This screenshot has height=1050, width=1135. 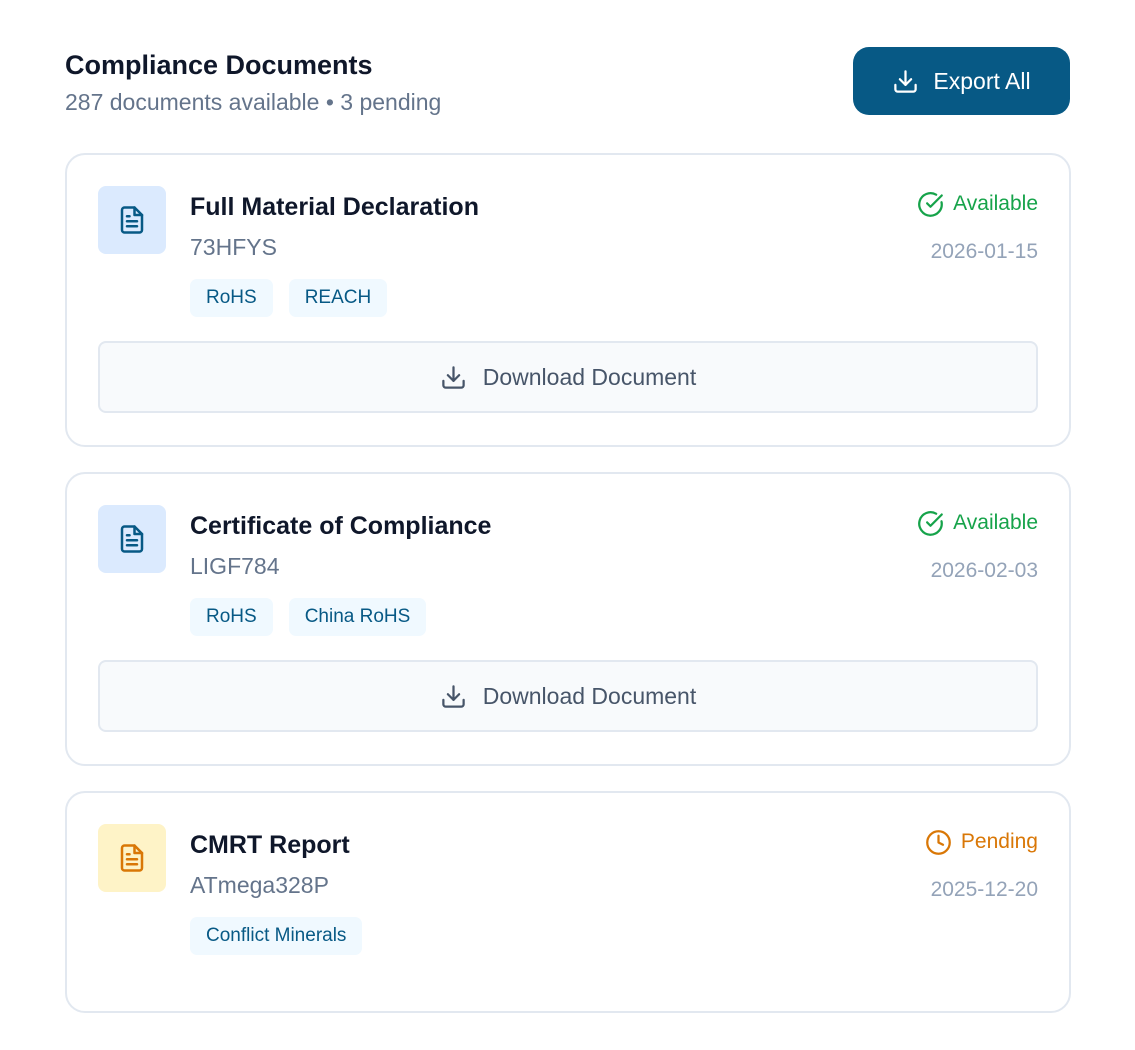 I want to click on export-all-button: Export All, so click(x=961, y=81).